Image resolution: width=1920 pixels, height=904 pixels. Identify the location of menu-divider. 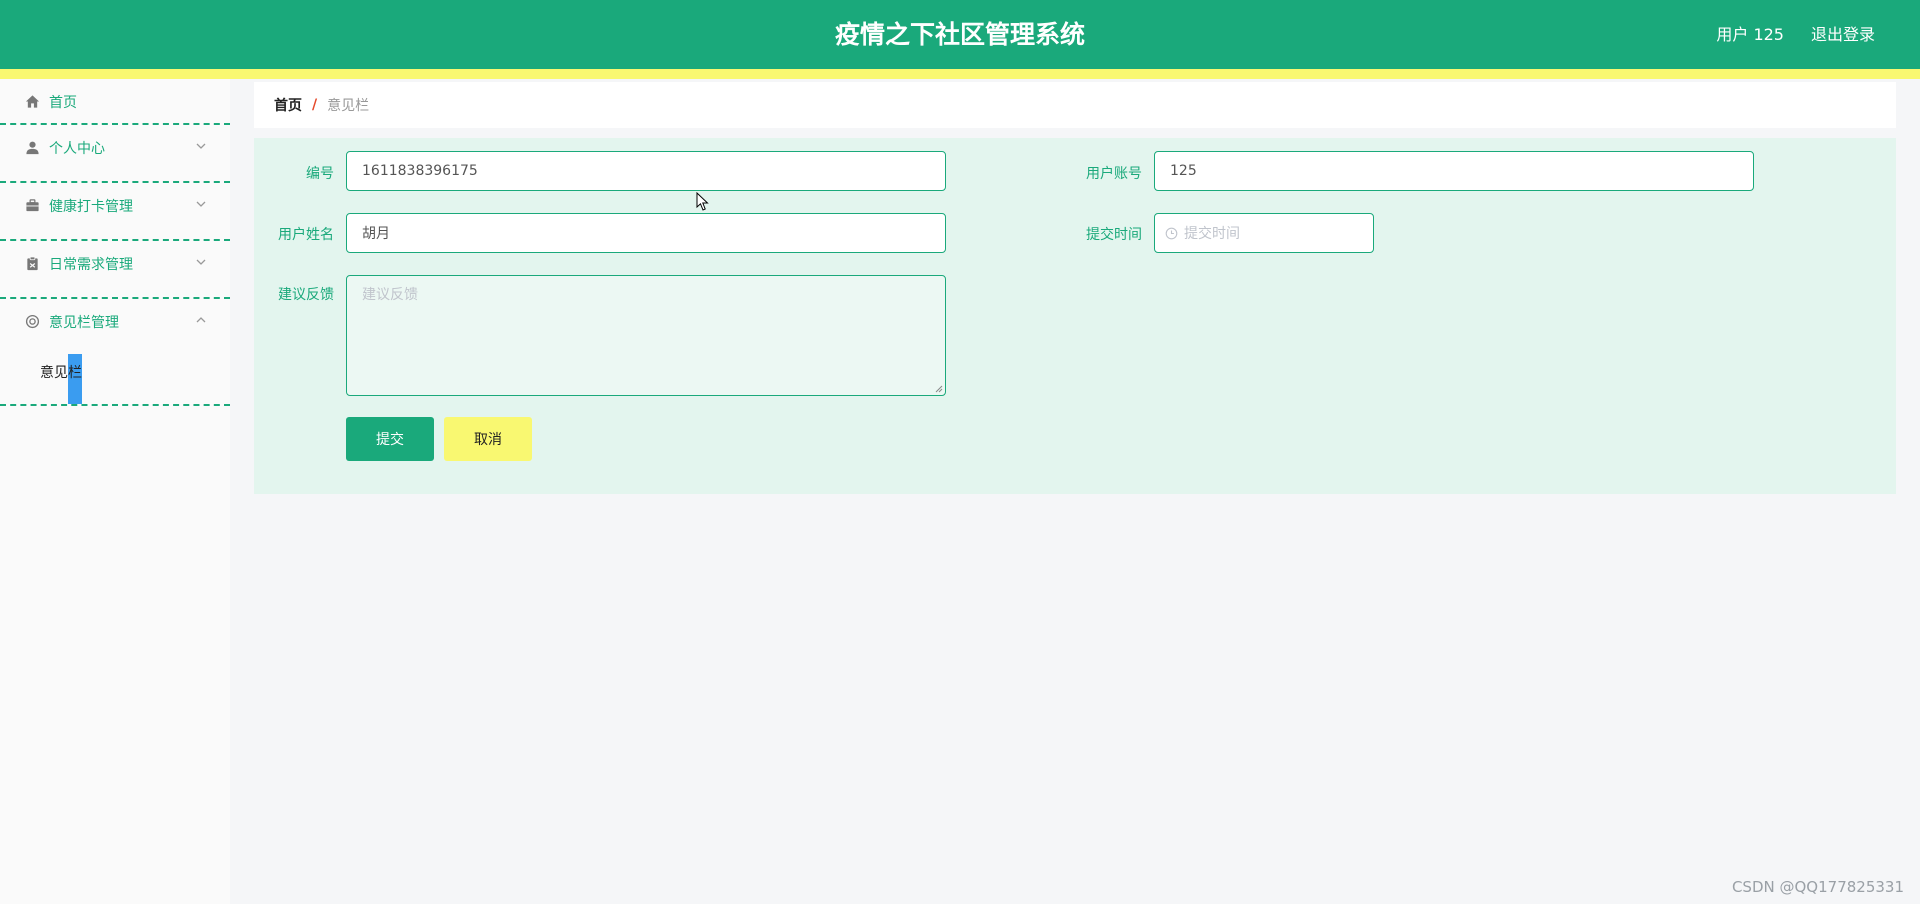
(115, 405).